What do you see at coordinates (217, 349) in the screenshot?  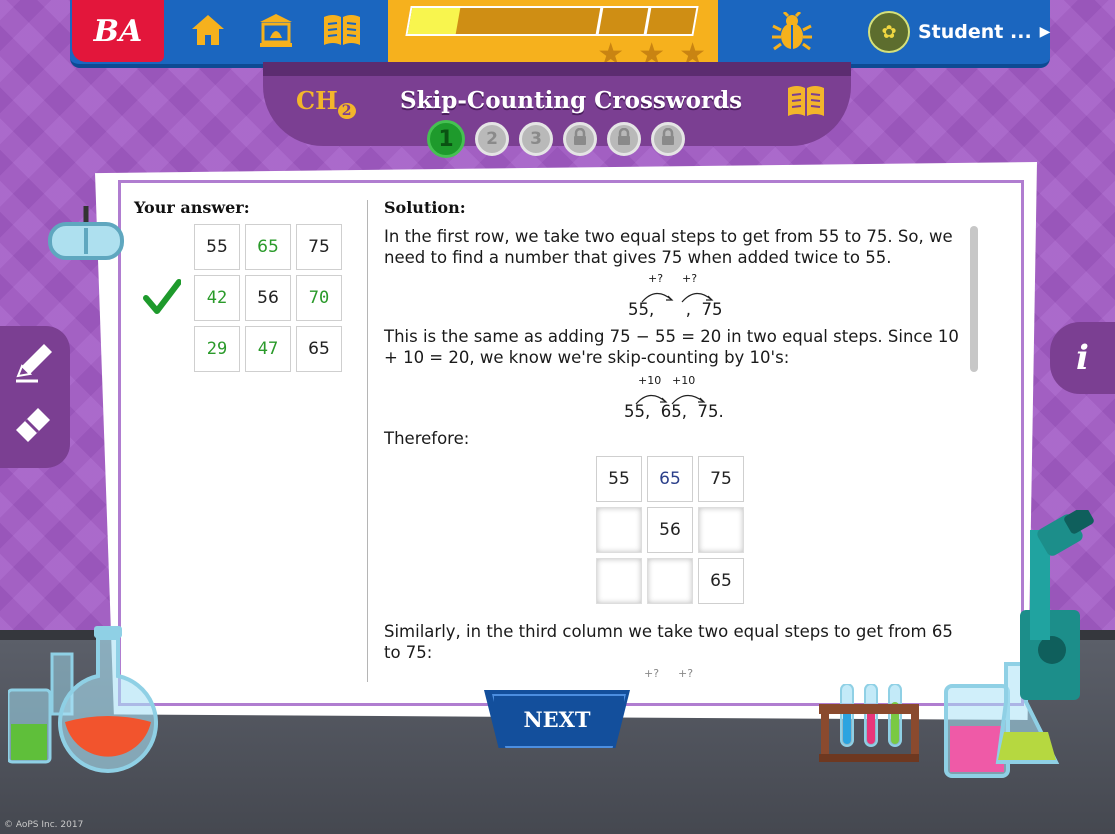 I see `grid-cell: 29` at bounding box center [217, 349].